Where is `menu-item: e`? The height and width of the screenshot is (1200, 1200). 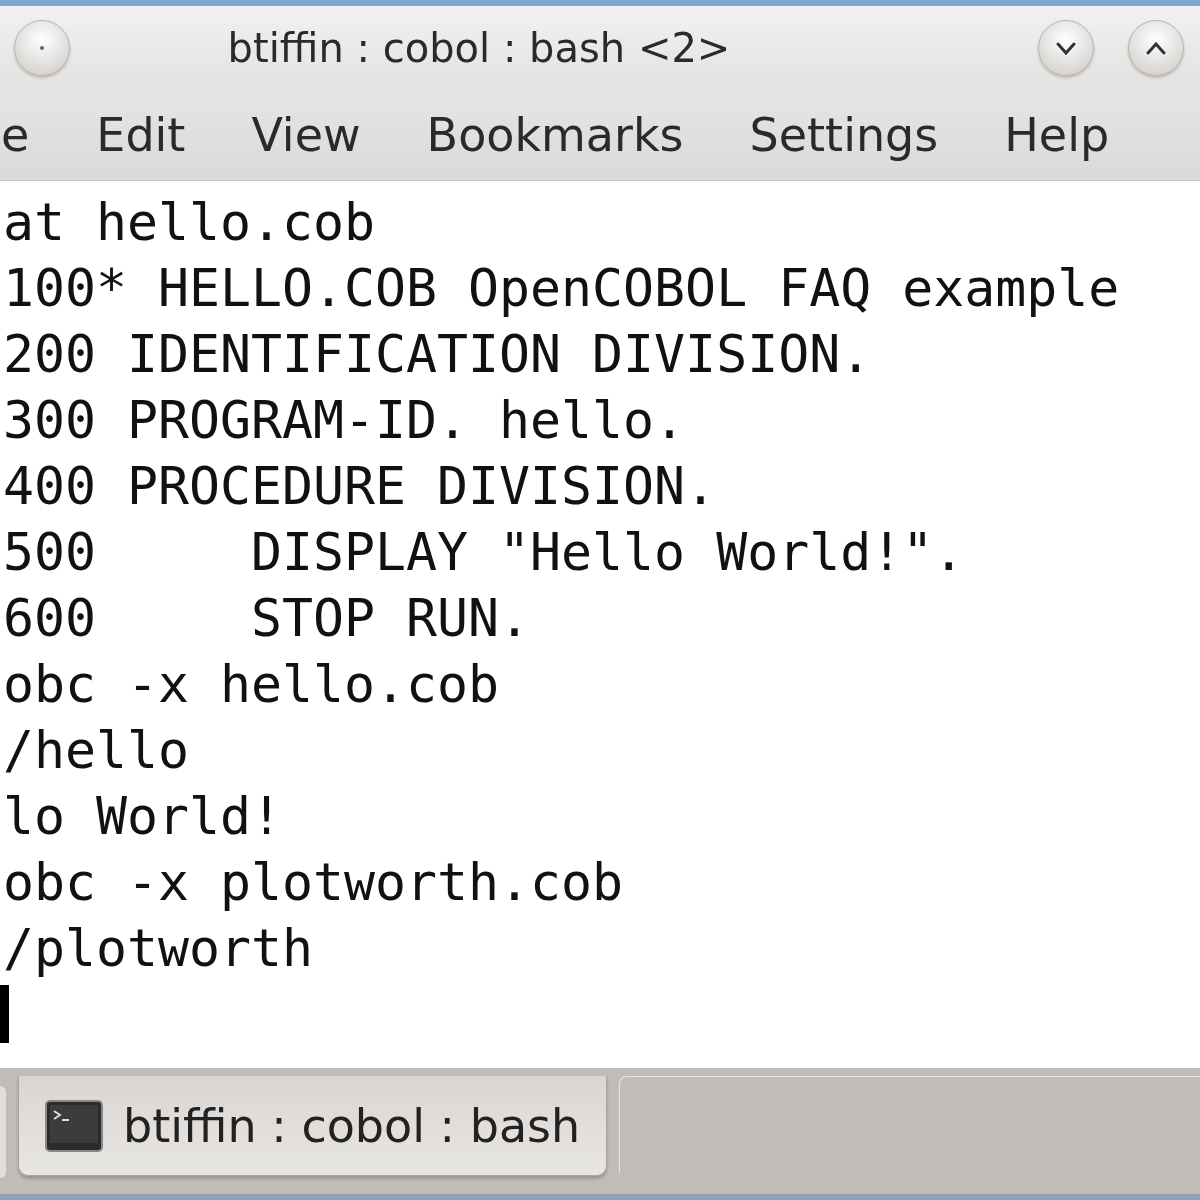 menu-item: e is located at coordinates (32, 135).